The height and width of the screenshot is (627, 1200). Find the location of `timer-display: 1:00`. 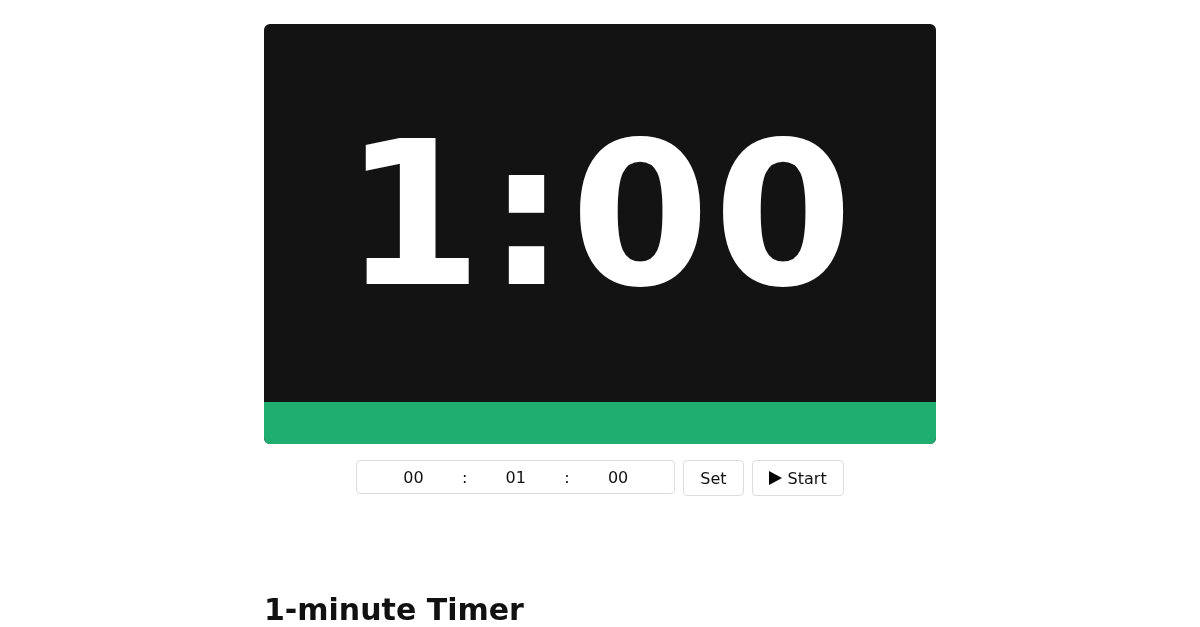

timer-display: 1:00 is located at coordinates (600, 215).